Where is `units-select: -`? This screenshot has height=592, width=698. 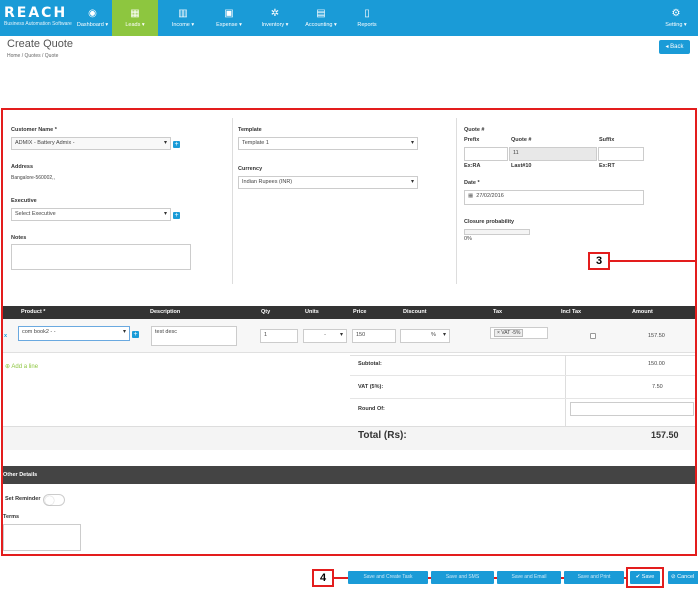 units-select: - is located at coordinates (325, 336).